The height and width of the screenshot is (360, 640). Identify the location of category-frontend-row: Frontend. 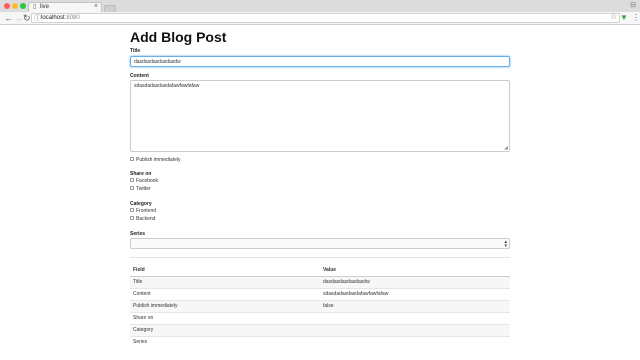
(143, 211).